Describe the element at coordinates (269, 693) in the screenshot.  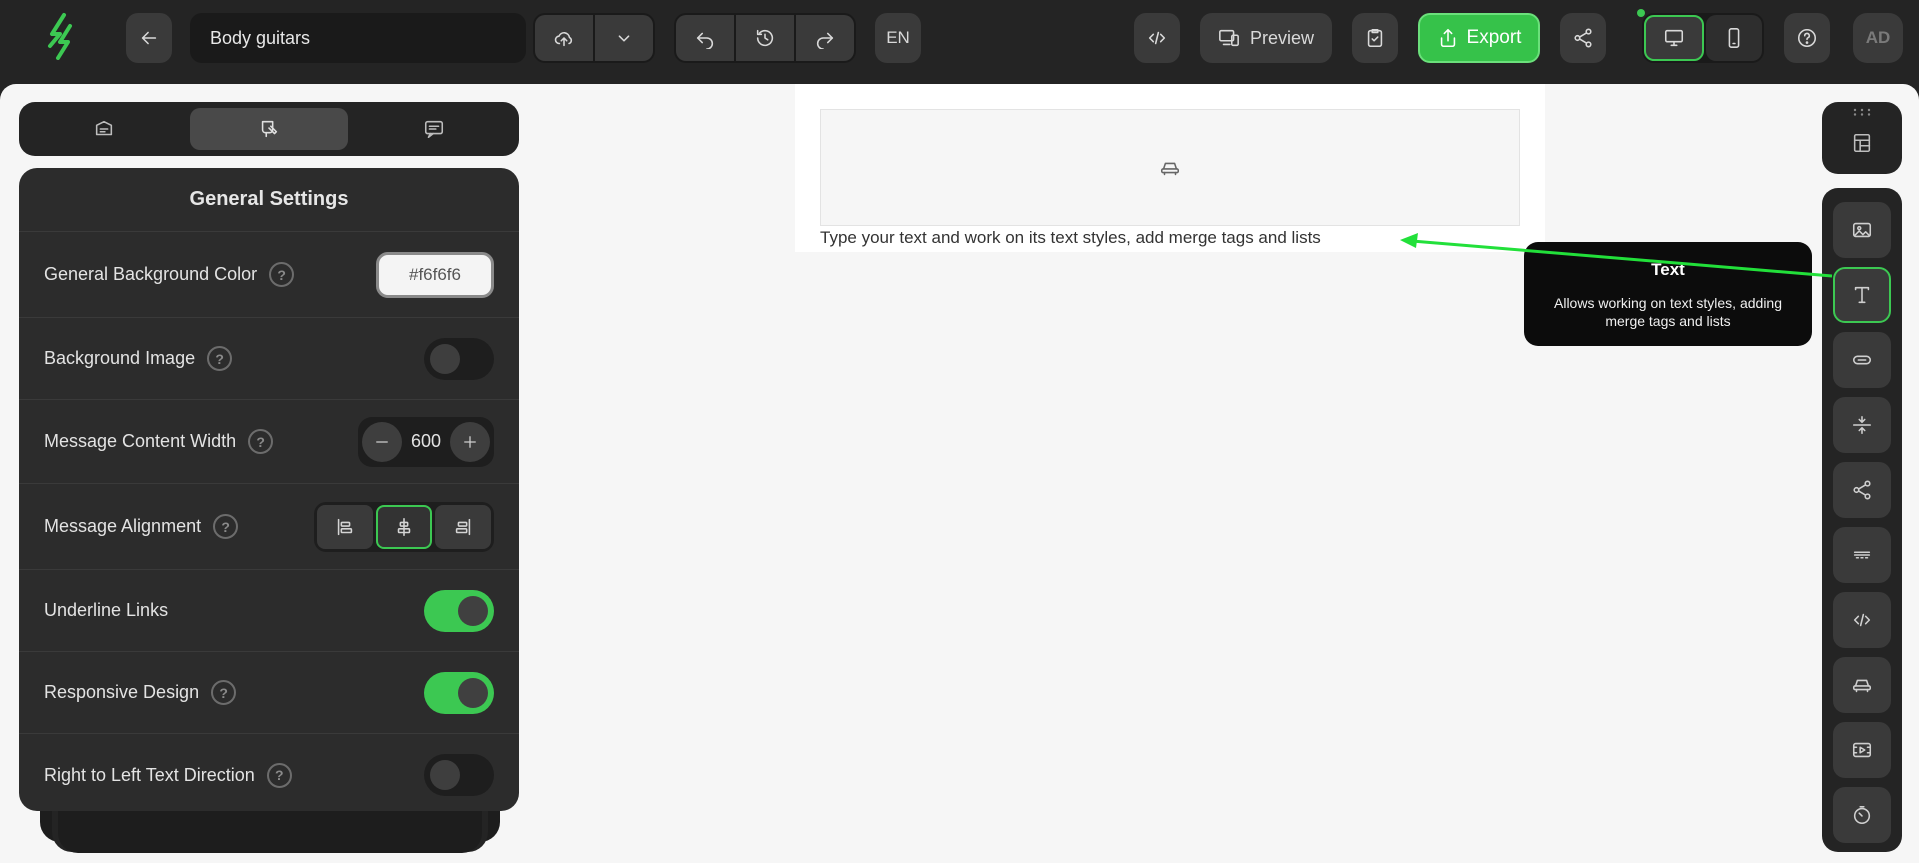
I see `setting-responsive: Responsive Design?` at that location.